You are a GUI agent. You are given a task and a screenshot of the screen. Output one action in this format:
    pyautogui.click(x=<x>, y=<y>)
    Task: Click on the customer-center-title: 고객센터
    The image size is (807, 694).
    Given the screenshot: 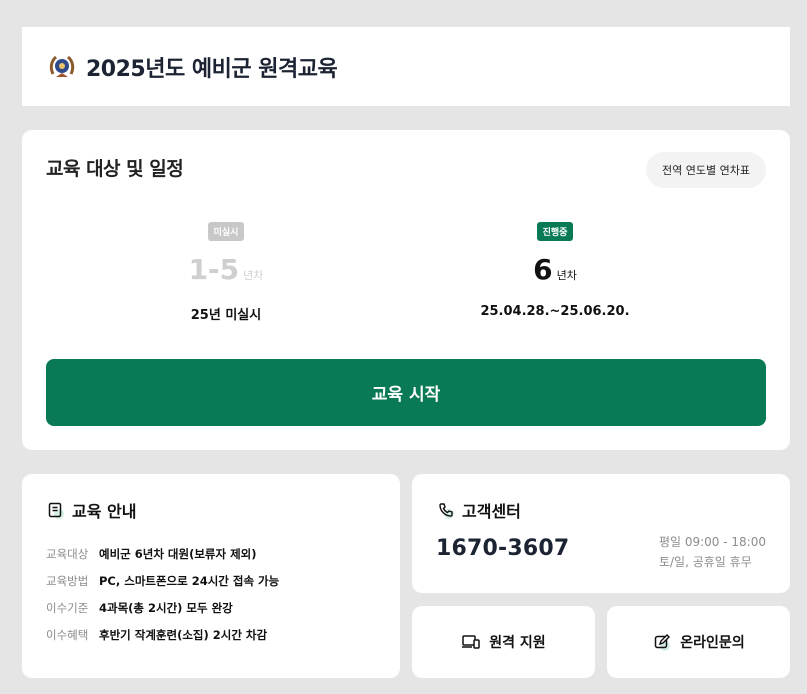 What is the action you would take?
    pyautogui.click(x=478, y=510)
    